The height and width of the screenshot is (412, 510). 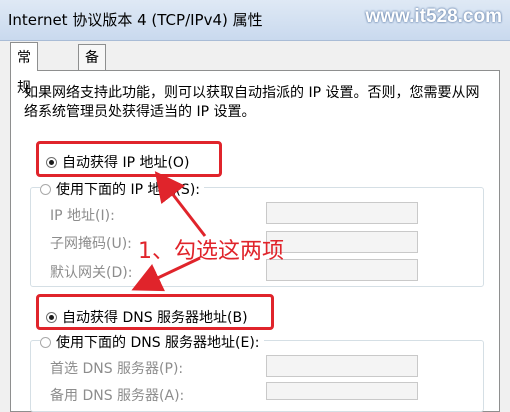 I want to click on tab-general: 常规, so click(x=24, y=69).